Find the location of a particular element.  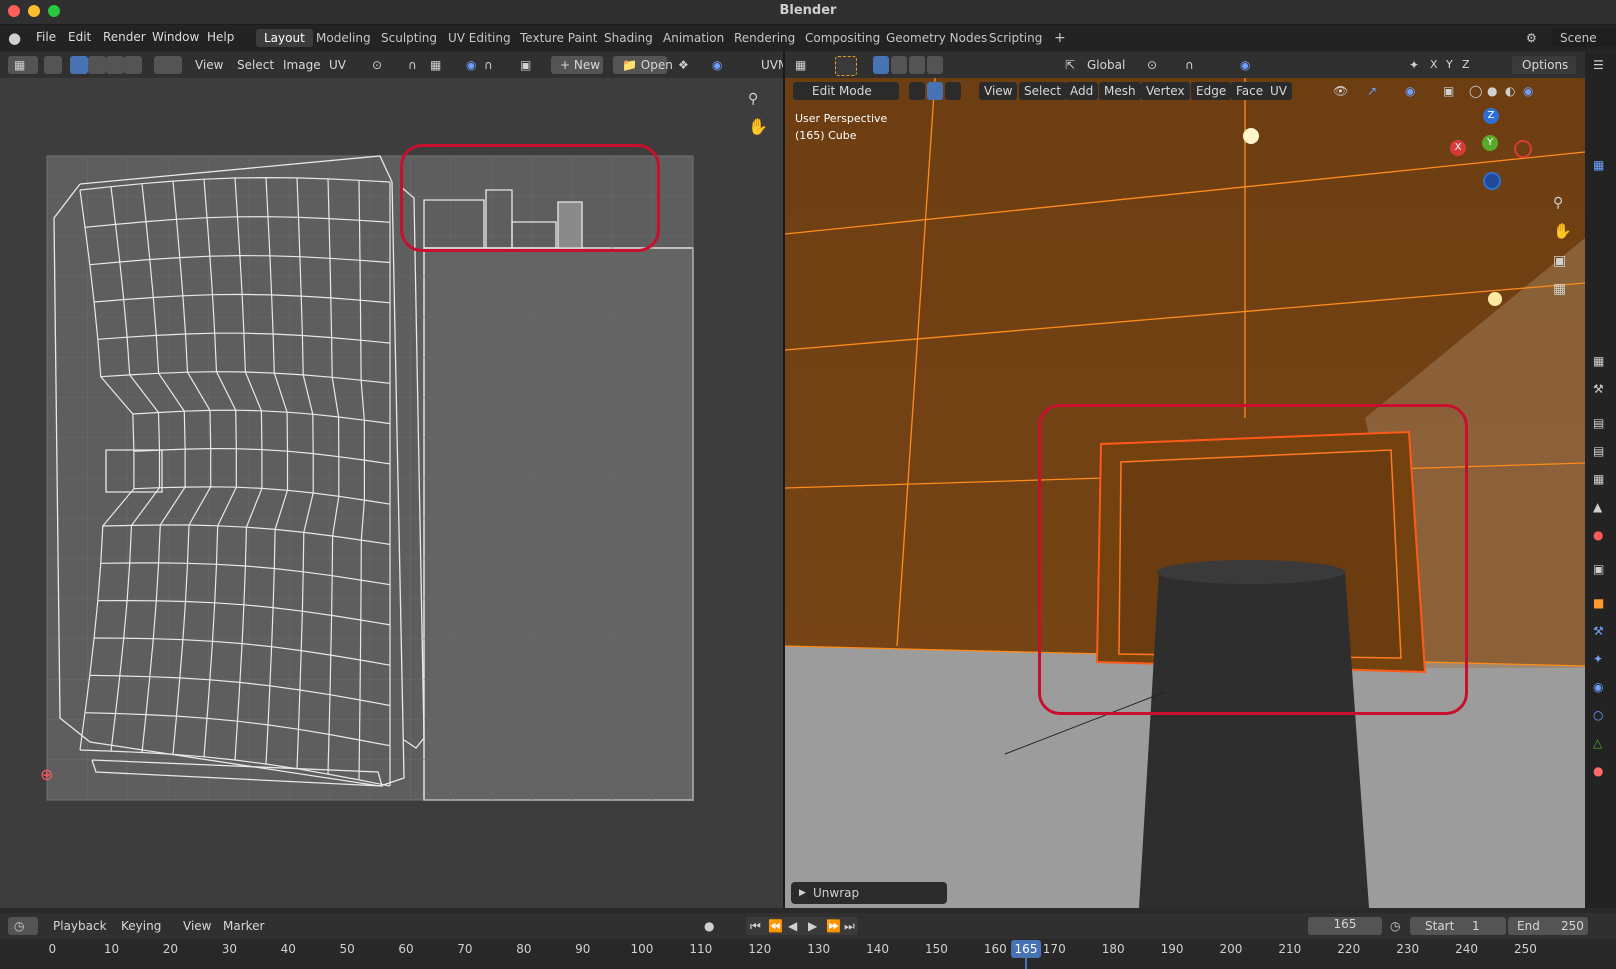

tab-sculpting: Sculpting is located at coordinates (409, 38).